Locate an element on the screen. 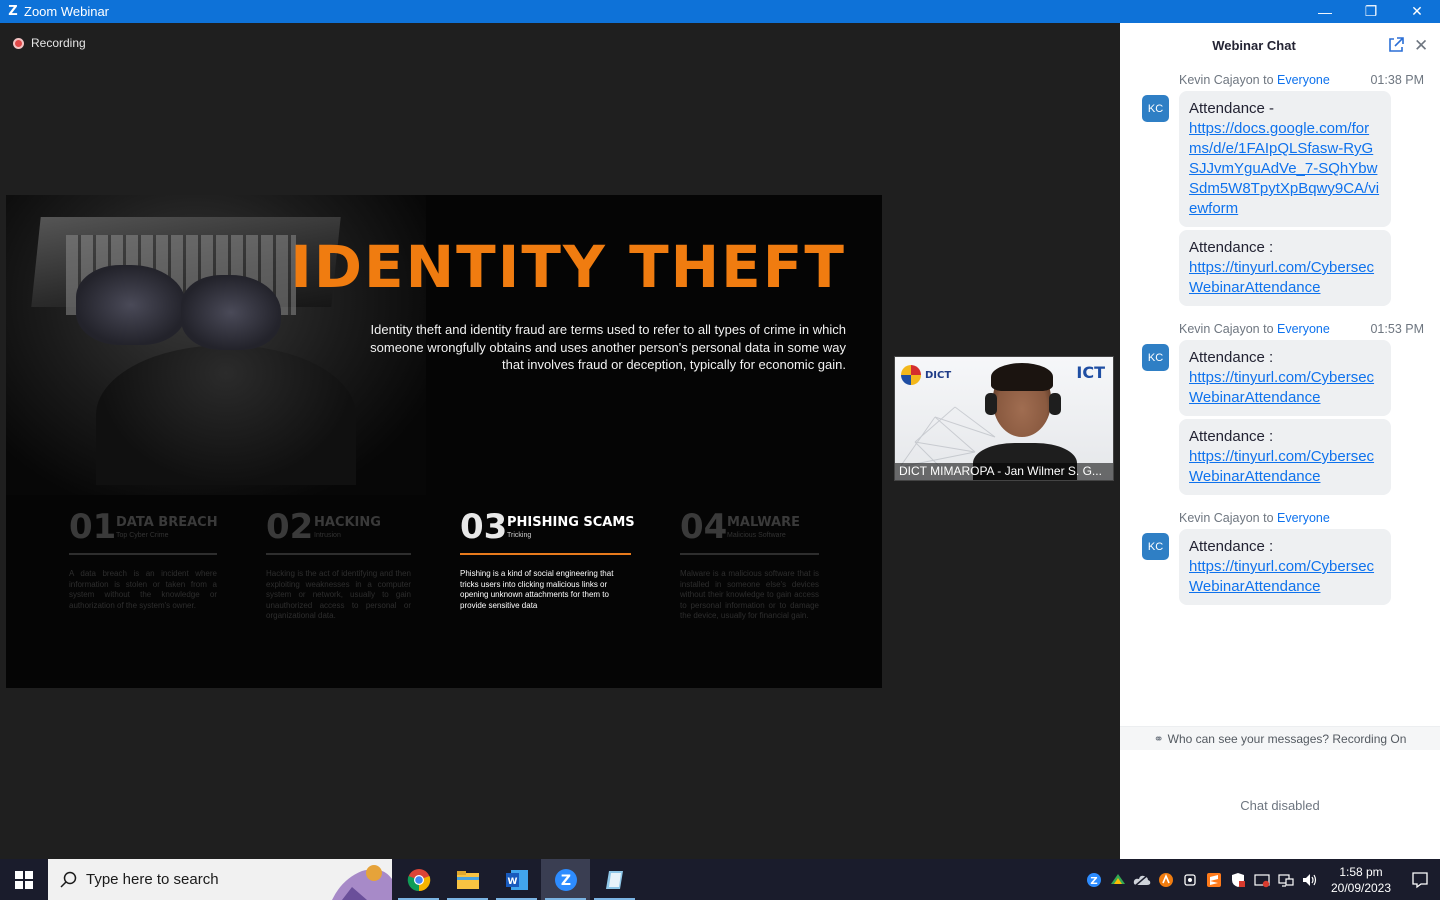 The height and width of the screenshot is (900, 1440). avast-tray-icon is located at coordinates (1166, 879).